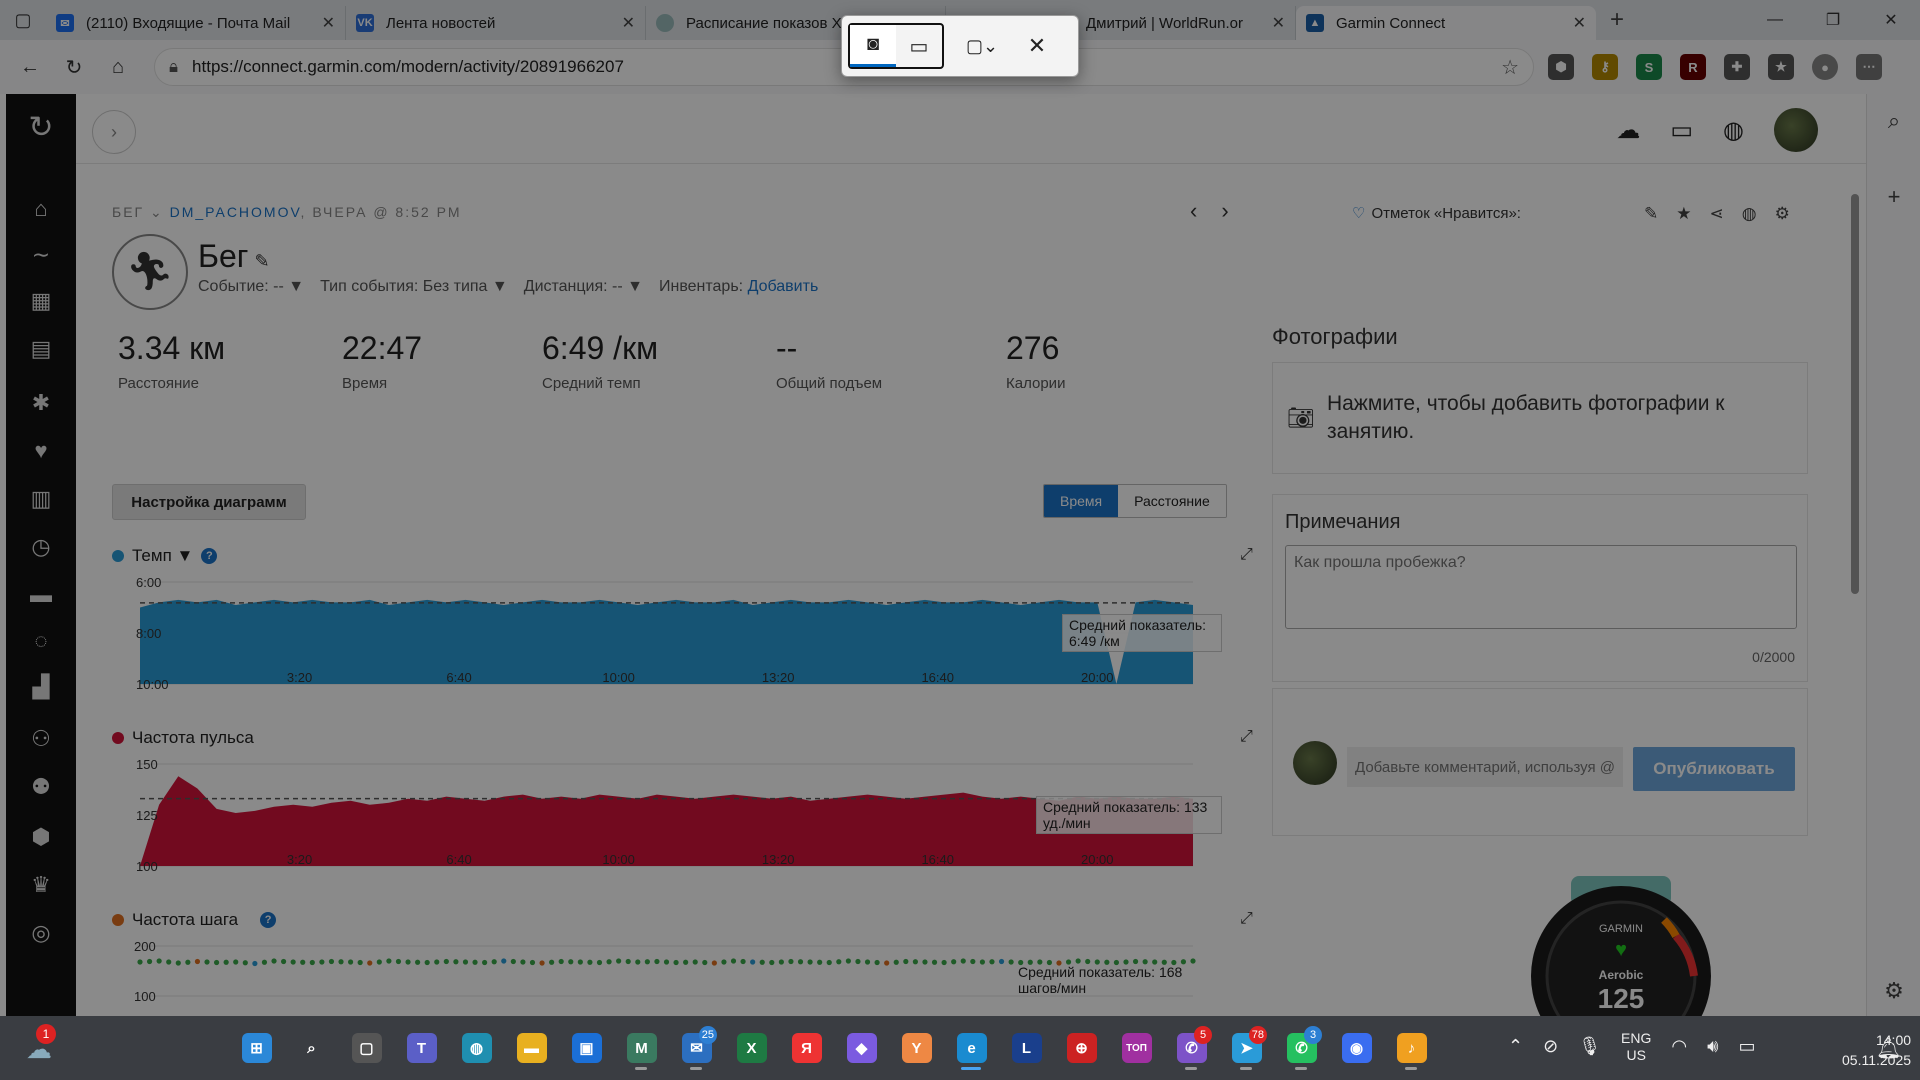 Image resolution: width=1920 pixels, height=1080 pixels. What do you see at coordinates (1172, 501) in the screenshot?
I see `toggle-distance-button: Расстояние` at bounding box center [1172, 501].